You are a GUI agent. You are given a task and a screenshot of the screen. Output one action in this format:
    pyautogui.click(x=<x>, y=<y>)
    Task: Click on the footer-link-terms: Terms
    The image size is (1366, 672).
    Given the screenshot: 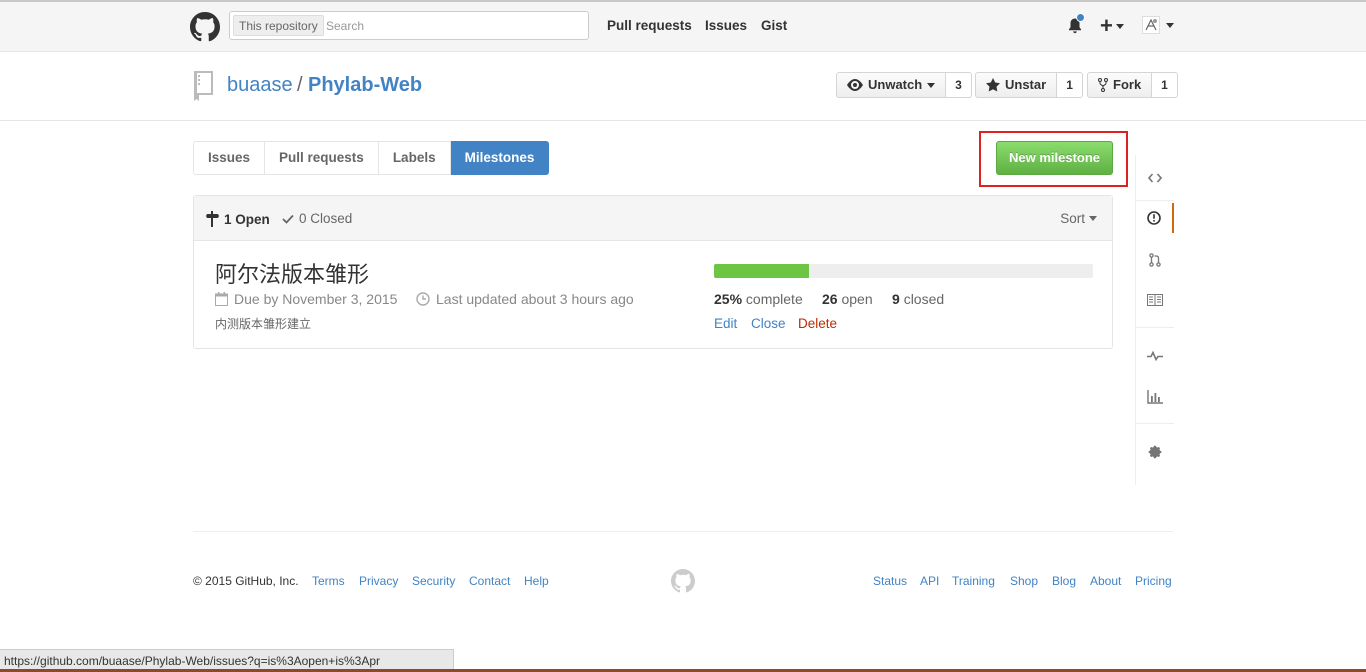 What is the action you would take?
    pyautogui.click(x=328, y=581)
    